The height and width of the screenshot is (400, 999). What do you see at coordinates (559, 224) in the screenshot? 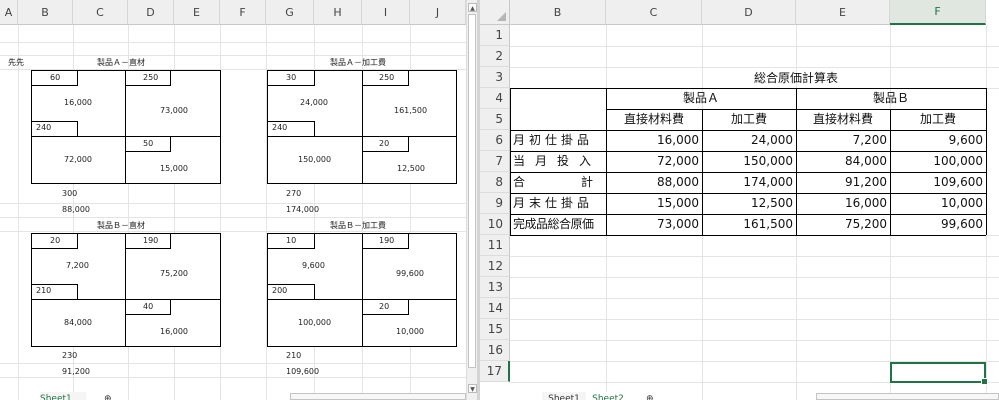
I see `row-label: 完成品総合原価` at bounding box center [559, 224].